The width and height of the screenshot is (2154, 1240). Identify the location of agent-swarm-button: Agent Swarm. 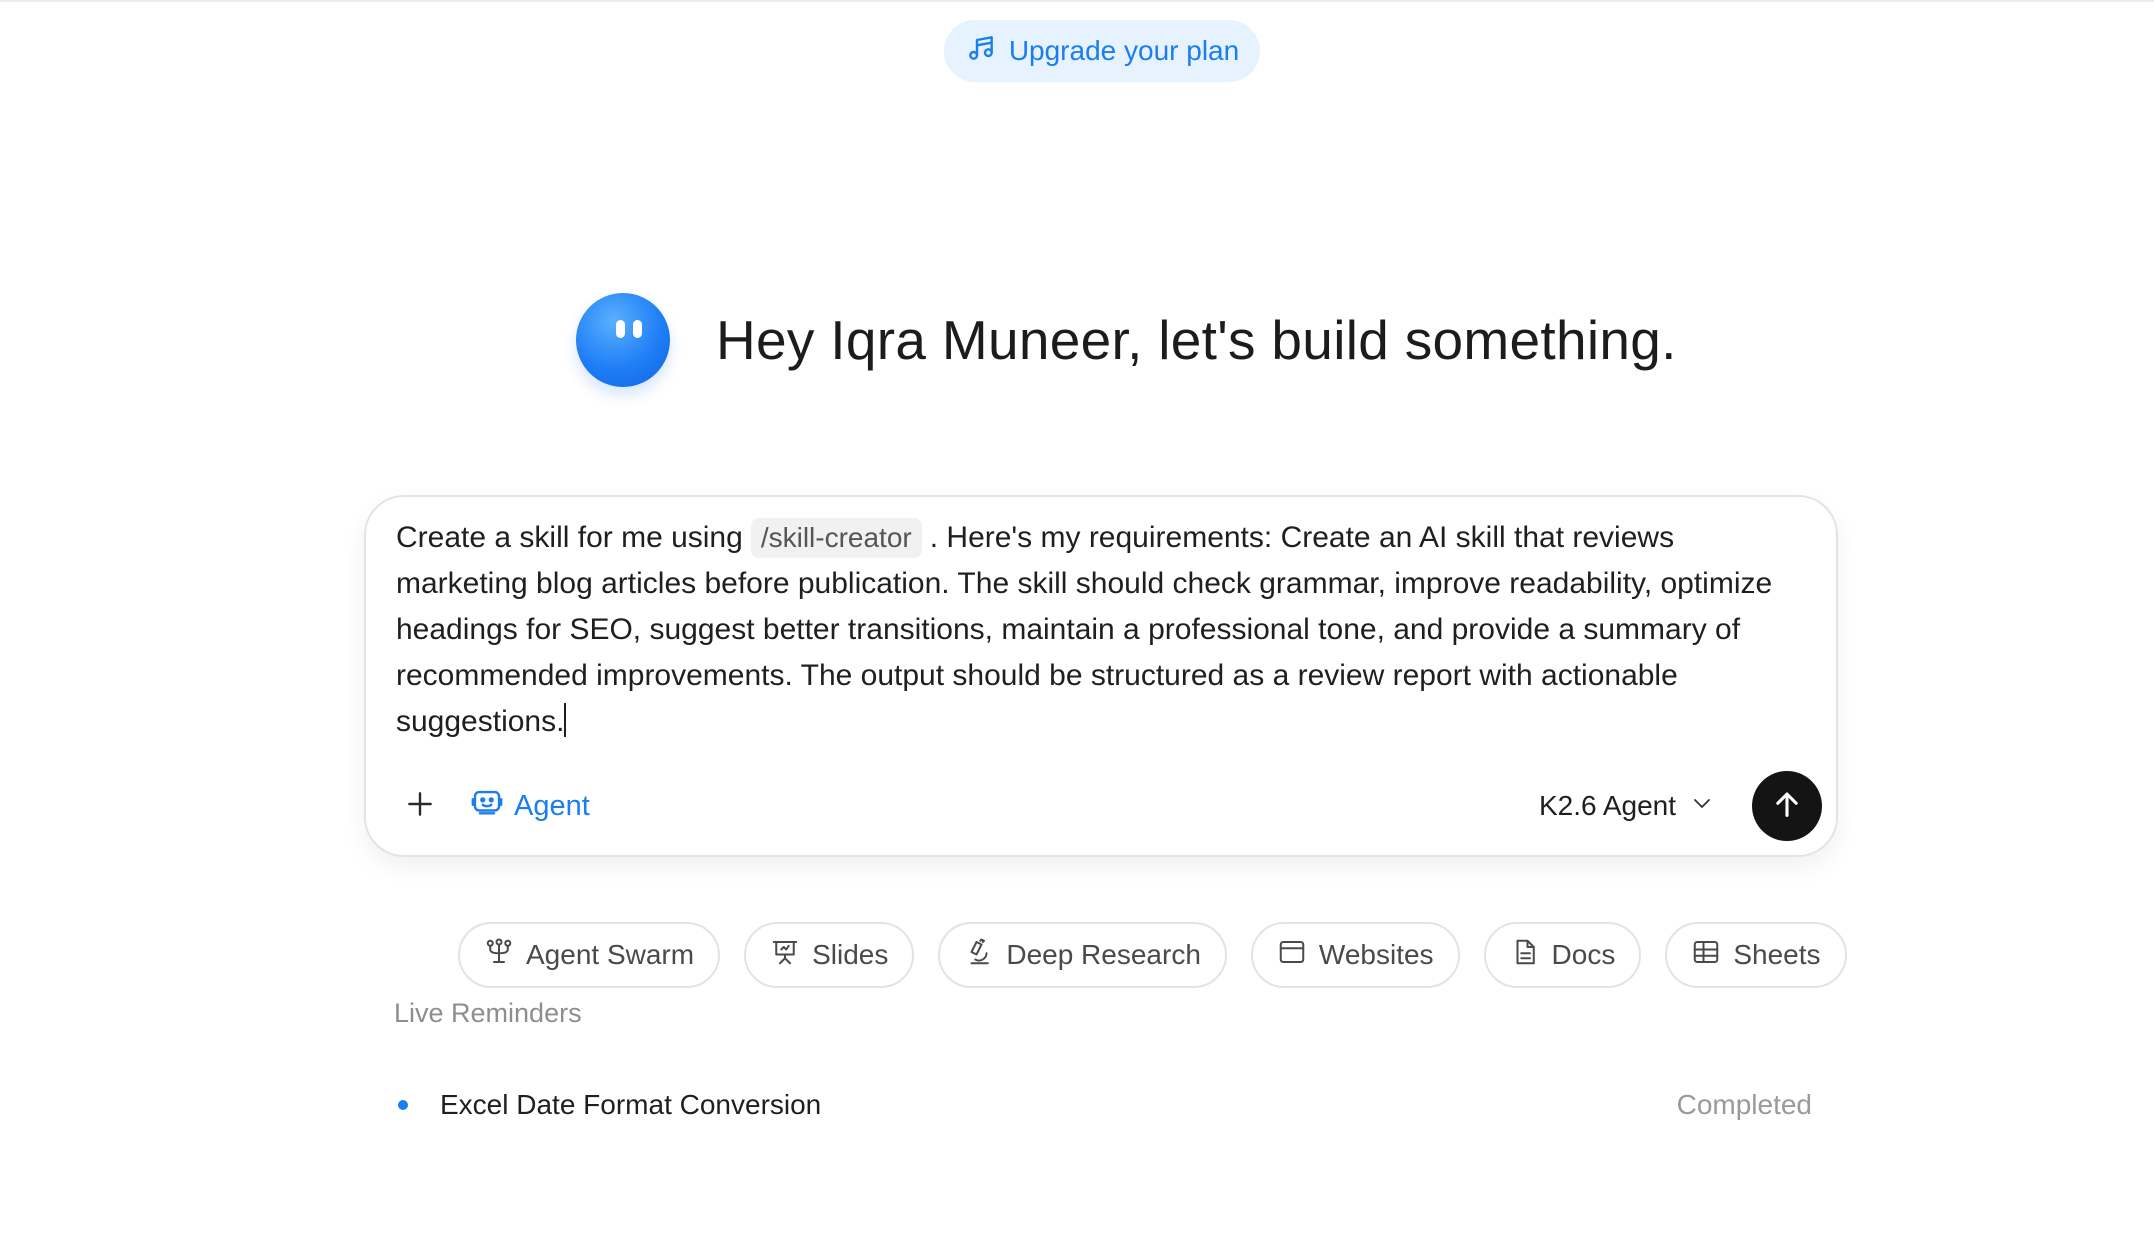
(589, 955).